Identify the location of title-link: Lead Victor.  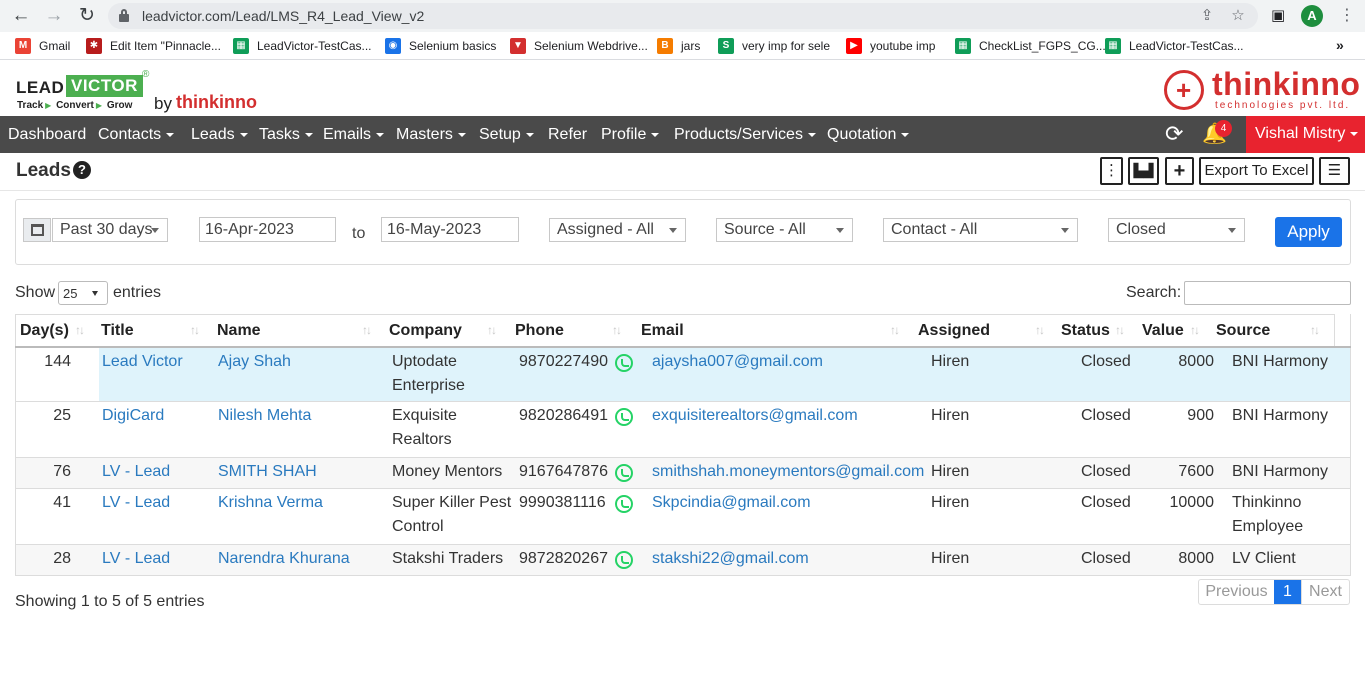
(142, 362).